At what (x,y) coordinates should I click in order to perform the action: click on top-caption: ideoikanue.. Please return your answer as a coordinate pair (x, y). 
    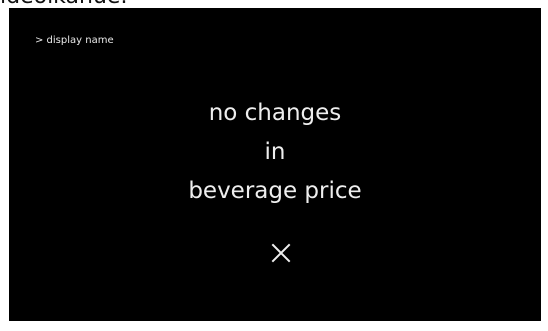
    Looking at the image, I should click on (274, 4).